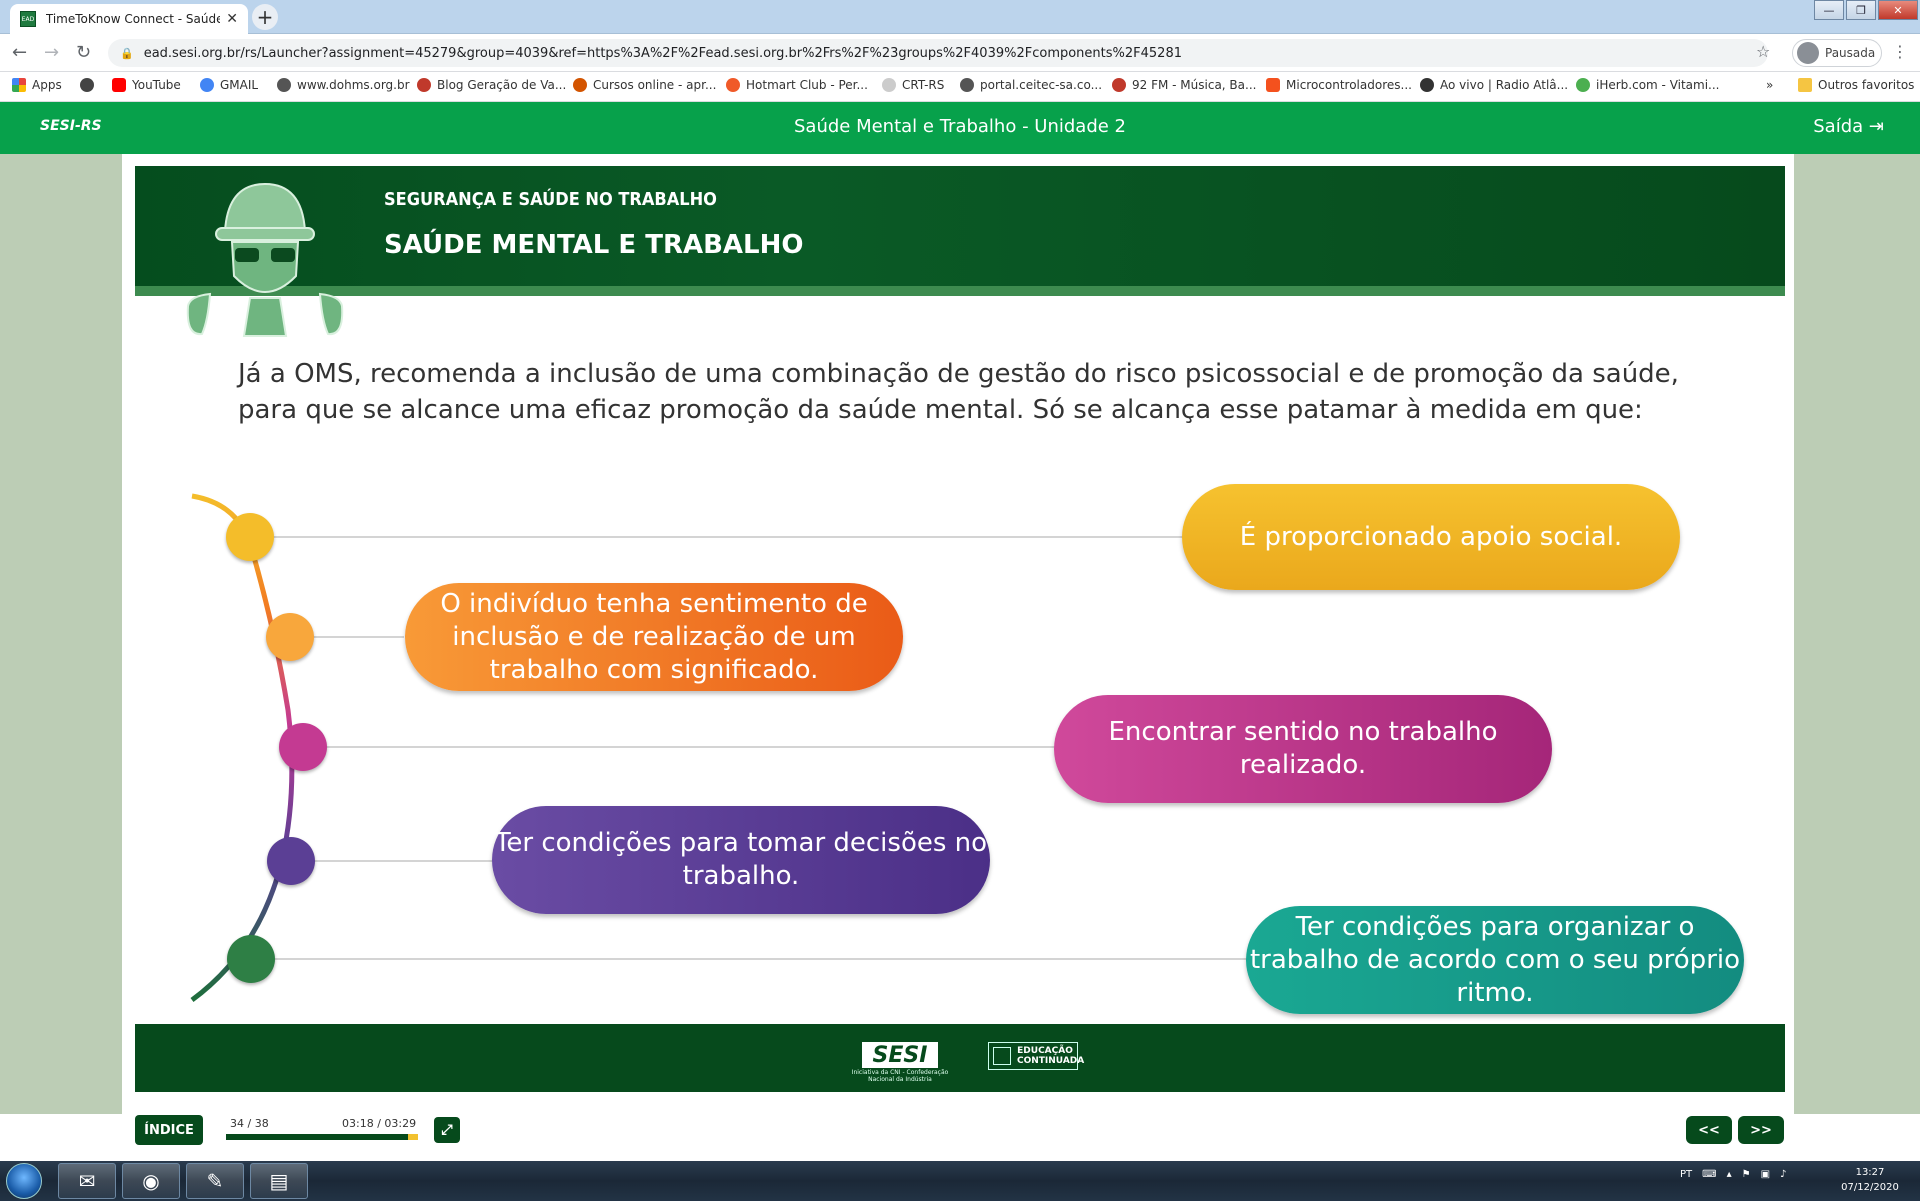 This screenshot has width=1920, height=1201. I want to click on chrome-icon: ◉, so click(151, 1181).